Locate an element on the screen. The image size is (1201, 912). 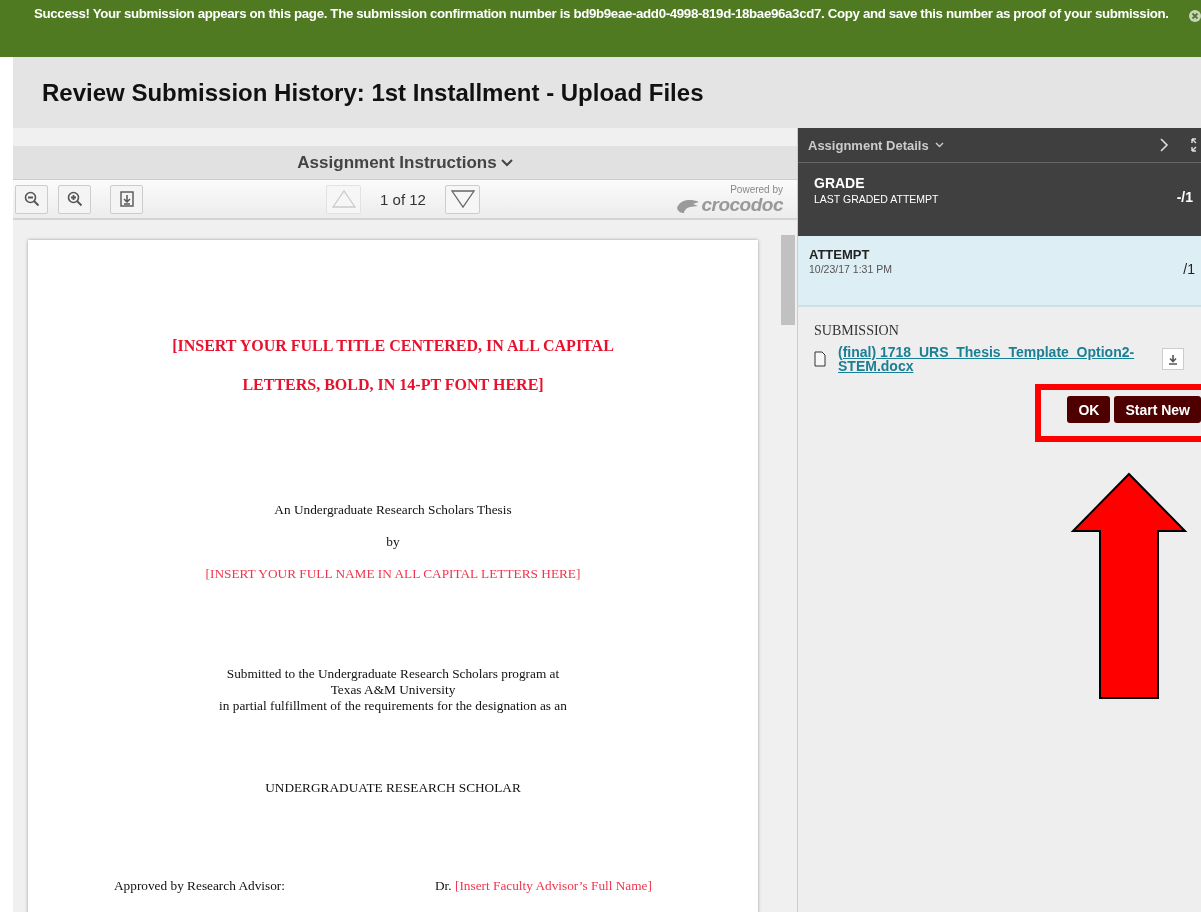
document-text: Texas A&M University is located at coordinates (393, 690).